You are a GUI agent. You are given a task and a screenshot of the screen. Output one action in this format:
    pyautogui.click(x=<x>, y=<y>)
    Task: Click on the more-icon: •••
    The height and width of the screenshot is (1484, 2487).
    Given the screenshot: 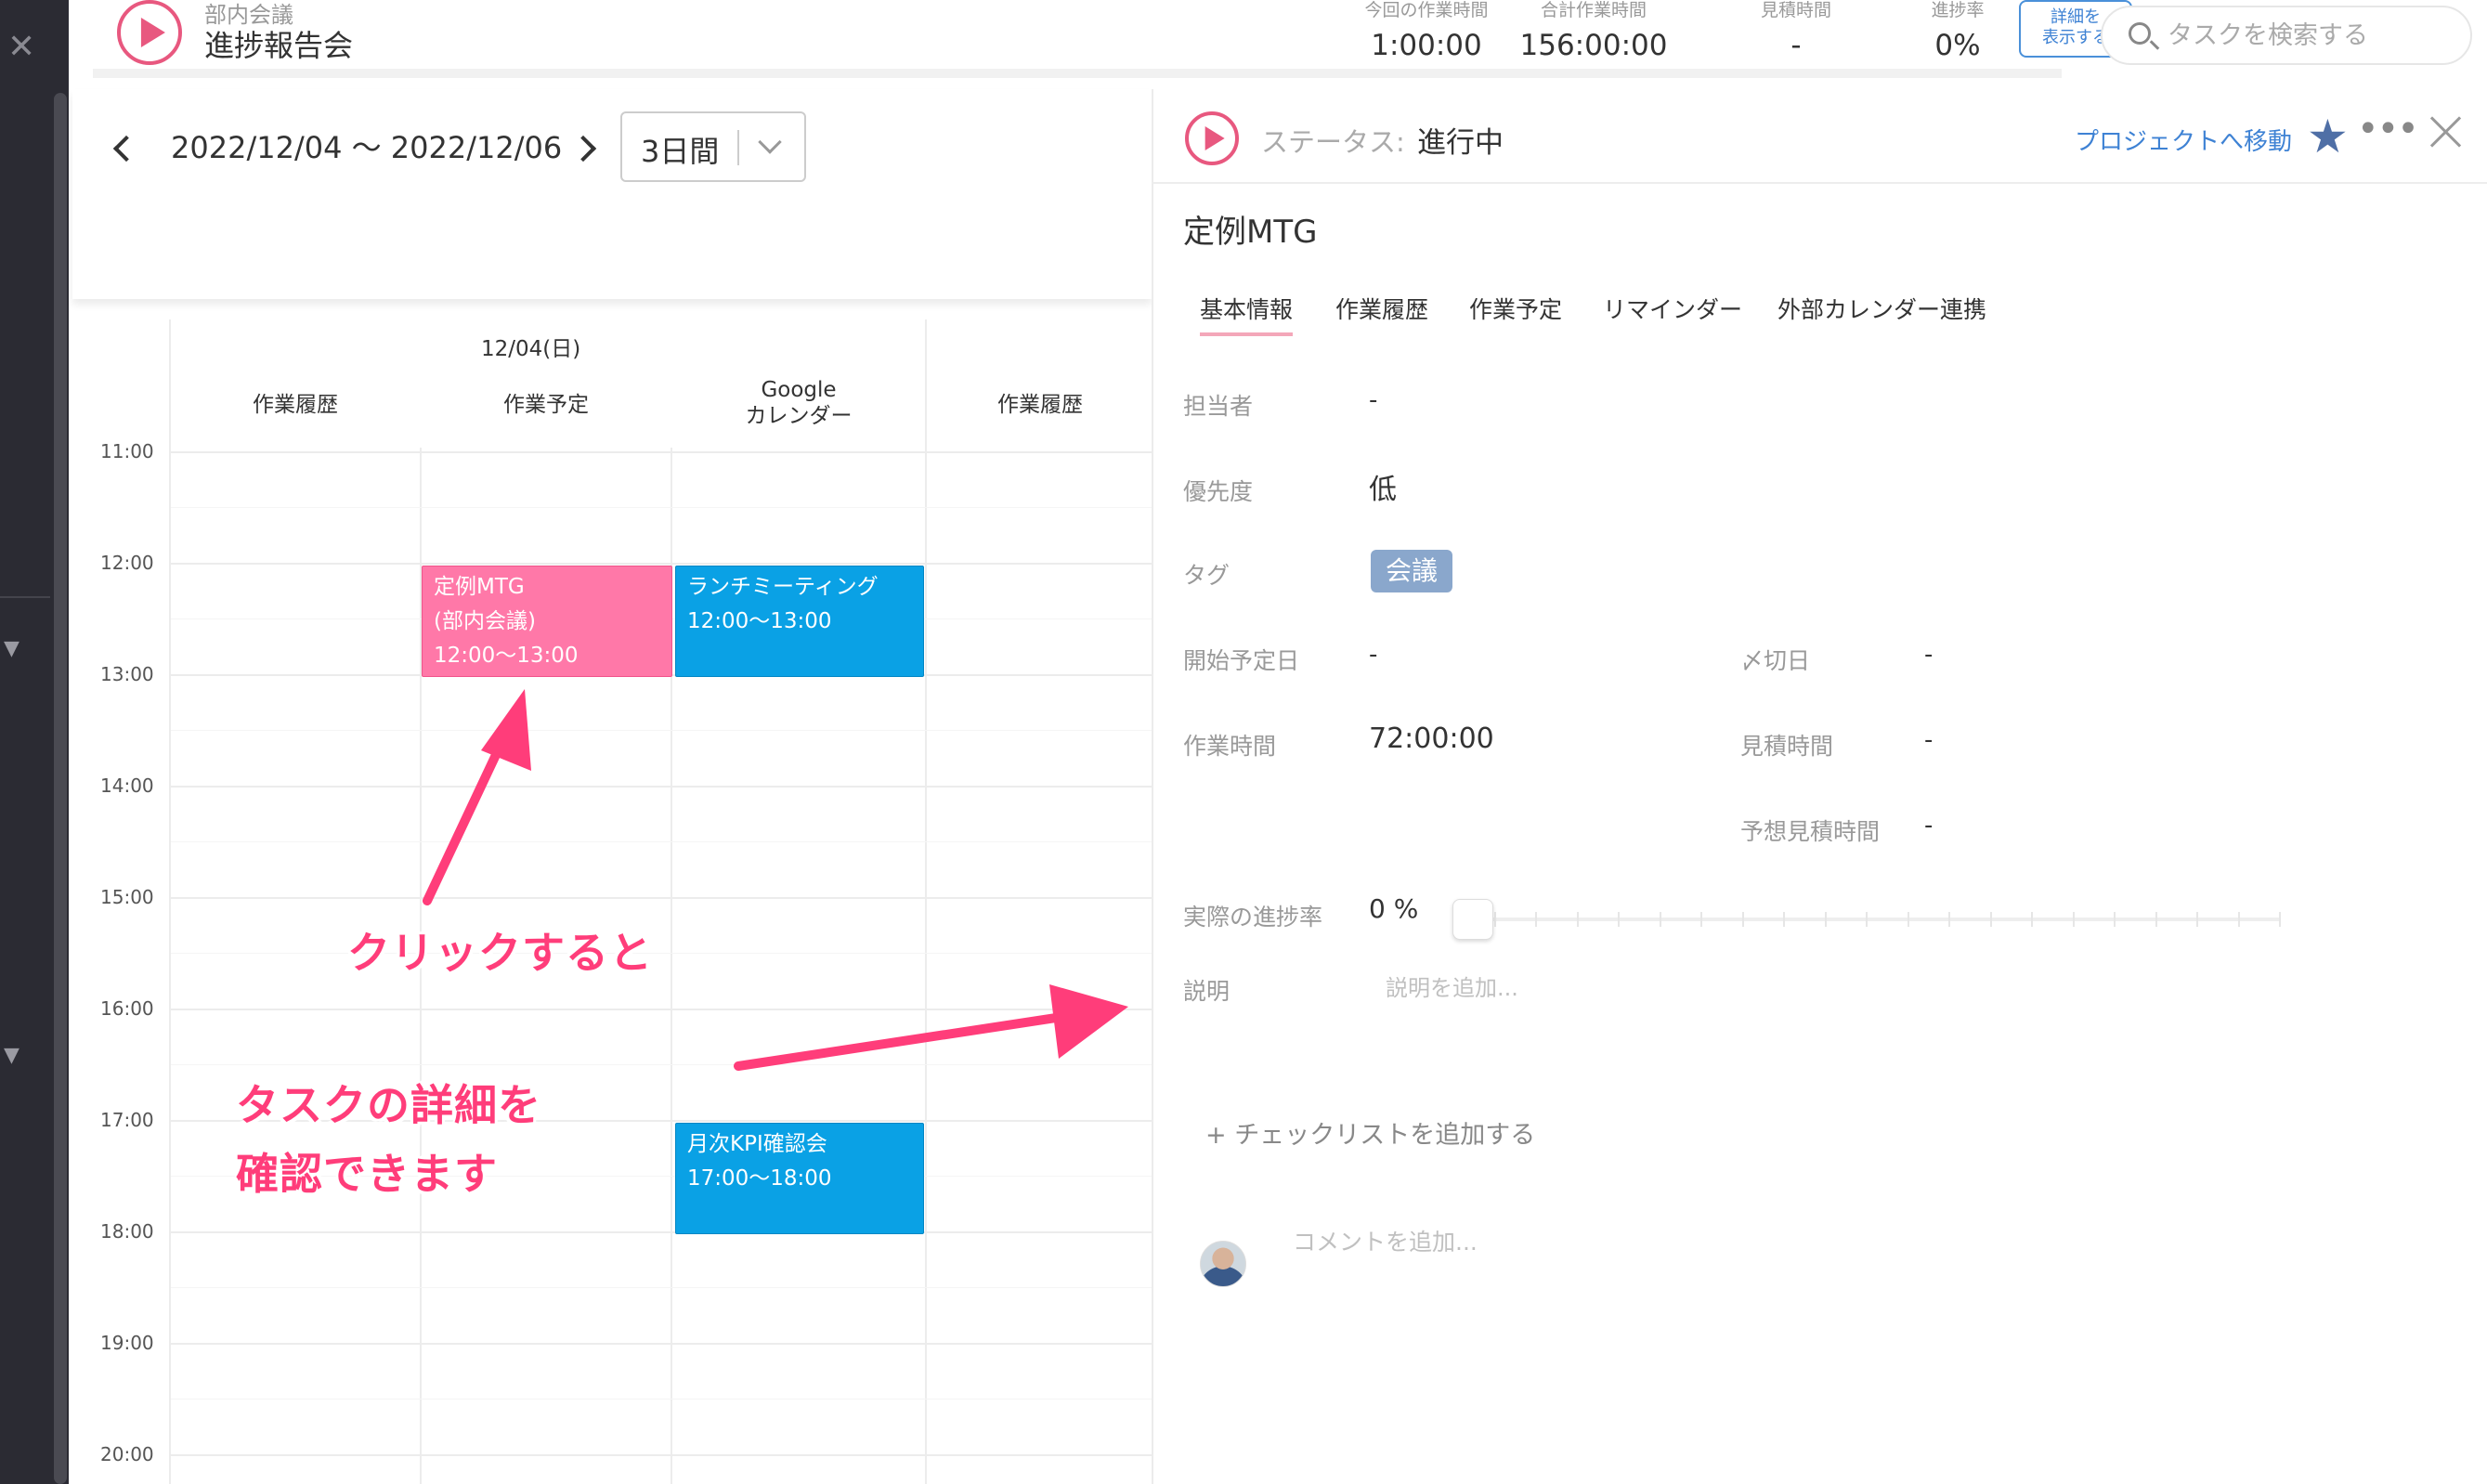 What is the action you would take?
    pyautogui.click(x=2388, y=129)
    